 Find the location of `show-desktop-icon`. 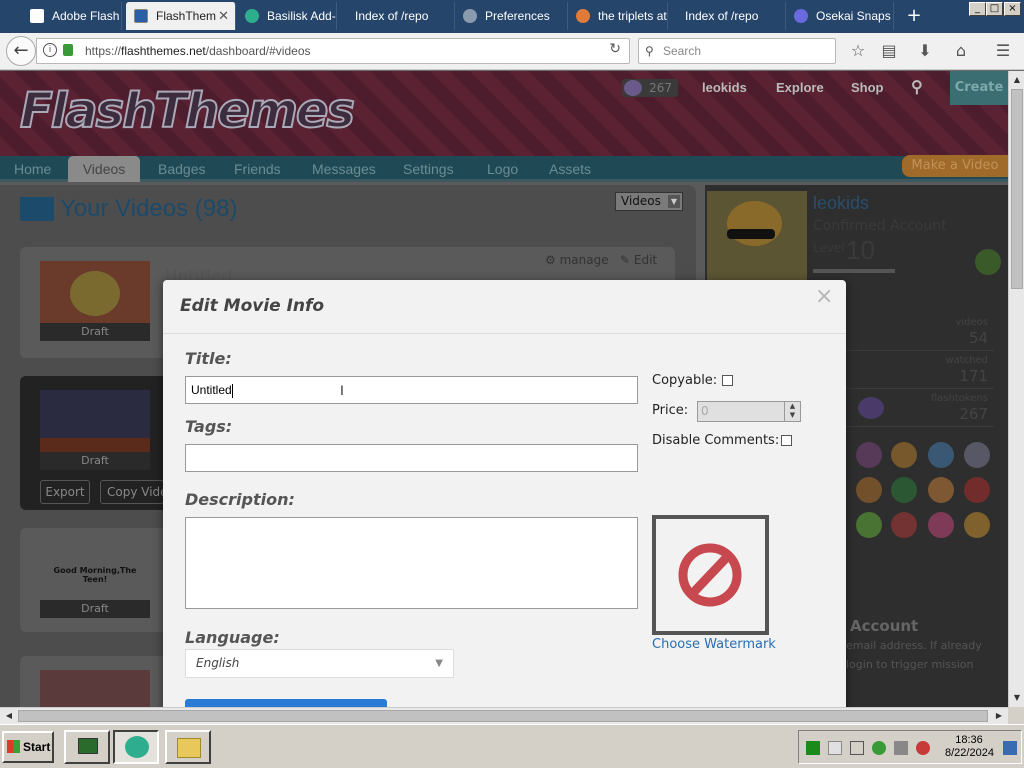

show-desktop-icon is located at coordinates (1010, 748).